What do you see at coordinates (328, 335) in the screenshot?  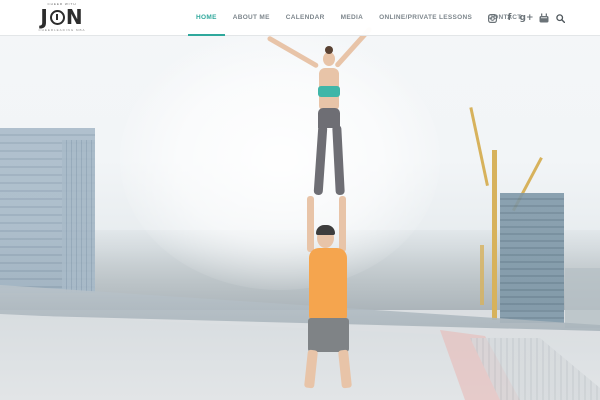 I see `base-shorts` at bounding box center [328, 335].